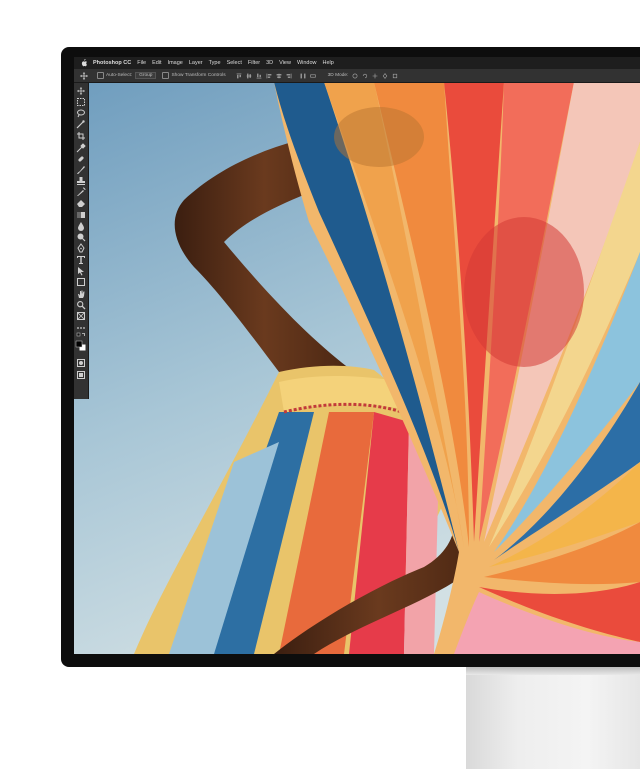 The image size is (640, 769). Describe the element at coordinates (254, 63) in the screenshot. I see `menu-filter: Filter` at that location.